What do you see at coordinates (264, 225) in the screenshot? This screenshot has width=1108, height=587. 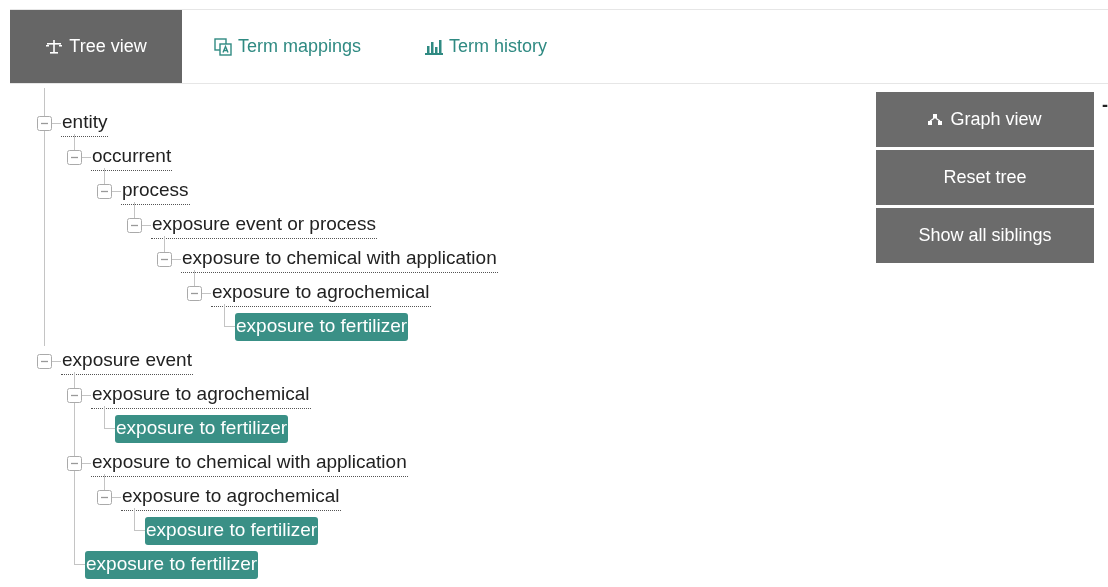 I see `tree-node: exposure event or process` at bounding box center [264, 225].